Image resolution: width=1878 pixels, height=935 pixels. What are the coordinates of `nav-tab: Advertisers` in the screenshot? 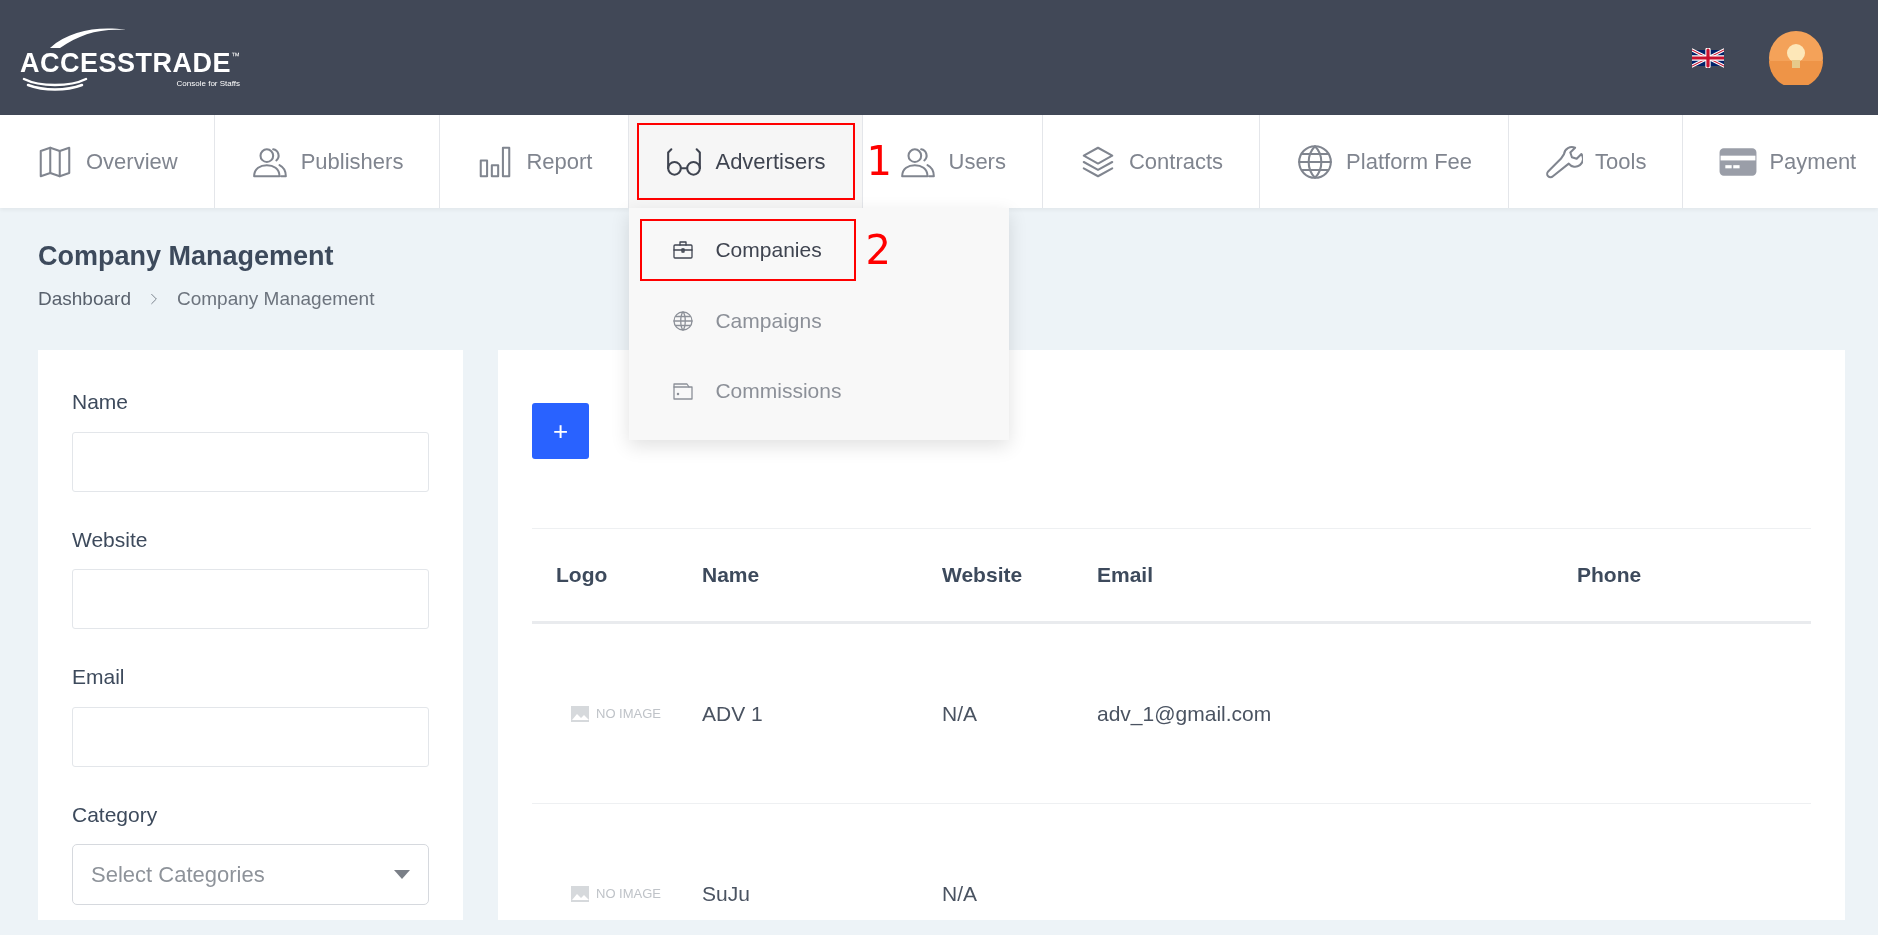 It's located at (746, 161).